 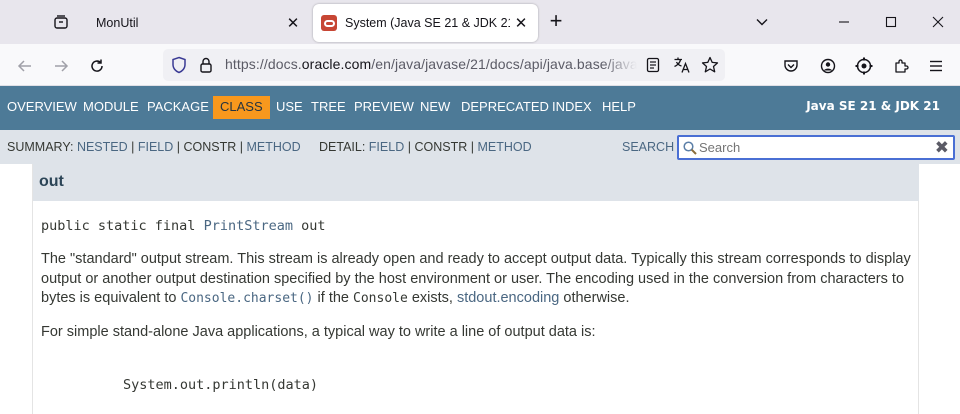 I want to click on minimize-button, so click(x=844, y=22).